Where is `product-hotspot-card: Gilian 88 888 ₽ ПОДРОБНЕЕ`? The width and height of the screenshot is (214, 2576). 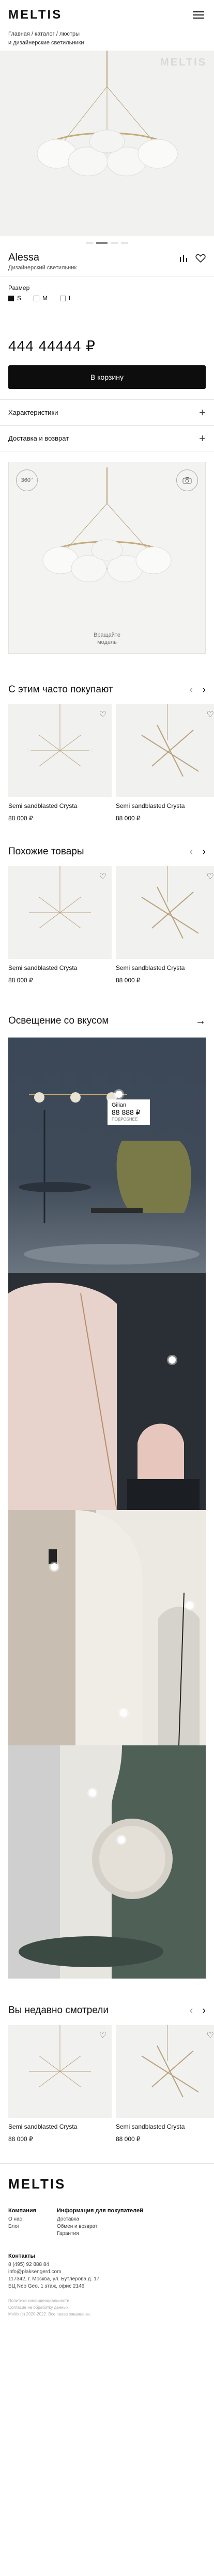
product-hotspot-card: Gilian 88 888 ₽ ПОДРОБНЕЕ is located at coordinates (129, 1112).